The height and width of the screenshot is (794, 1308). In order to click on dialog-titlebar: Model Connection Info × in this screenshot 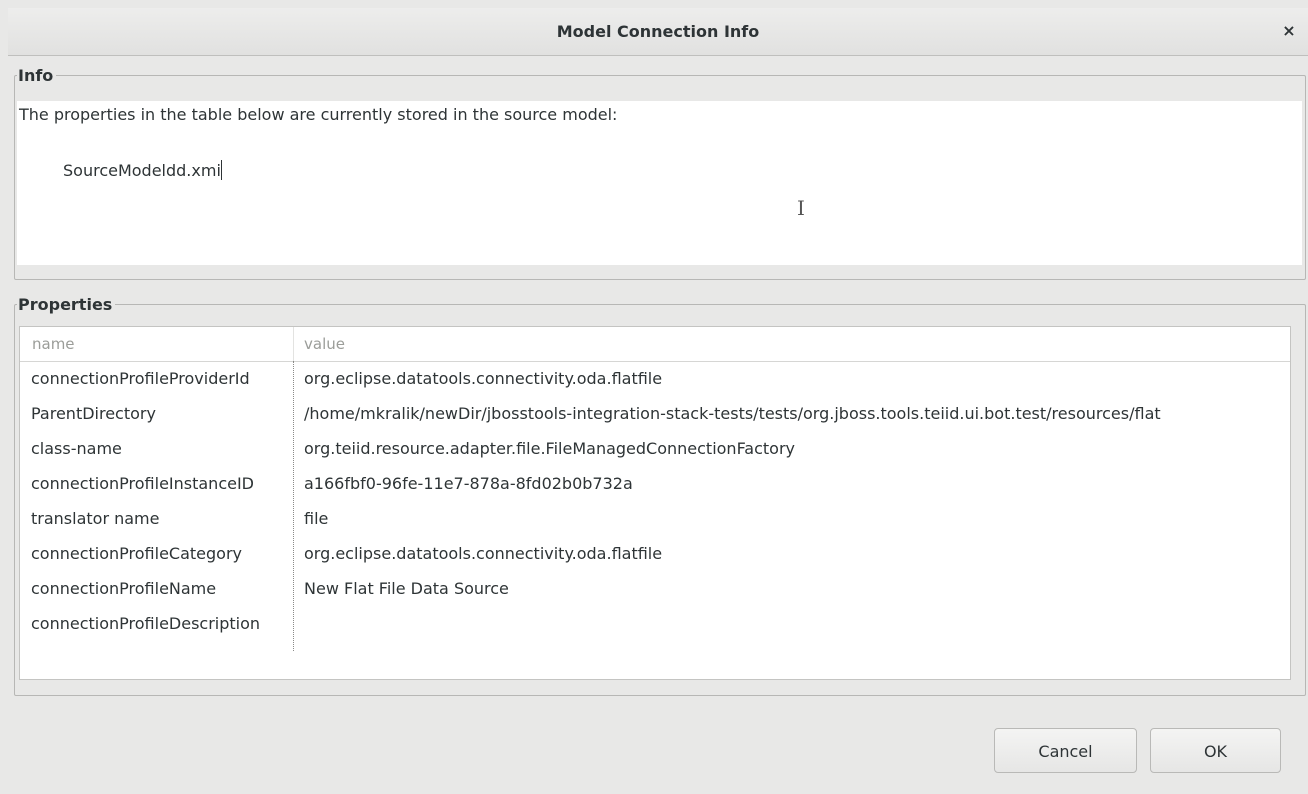, I will do `click(658, 32)`.